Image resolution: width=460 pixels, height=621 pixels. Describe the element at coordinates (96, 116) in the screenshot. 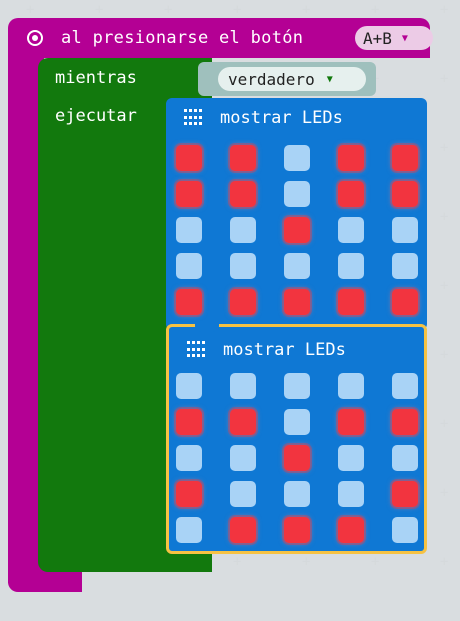

I see `do-label: ejecutar` at that location.